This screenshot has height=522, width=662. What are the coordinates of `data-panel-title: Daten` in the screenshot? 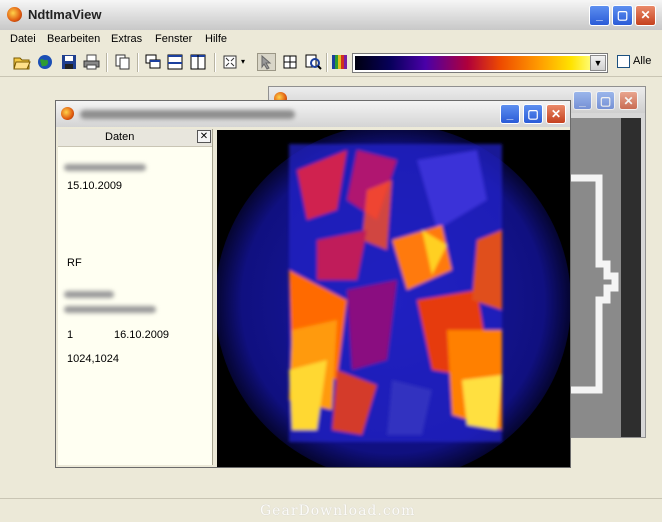 It's located at (120, 137).